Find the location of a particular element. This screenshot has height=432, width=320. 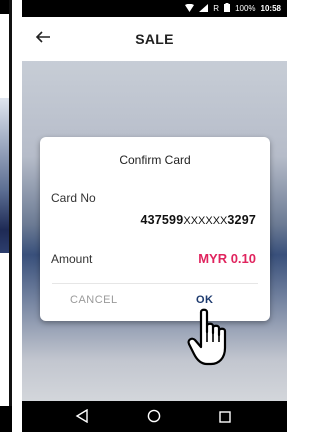

previous-screen-edge is located at coordinates (11, 216).